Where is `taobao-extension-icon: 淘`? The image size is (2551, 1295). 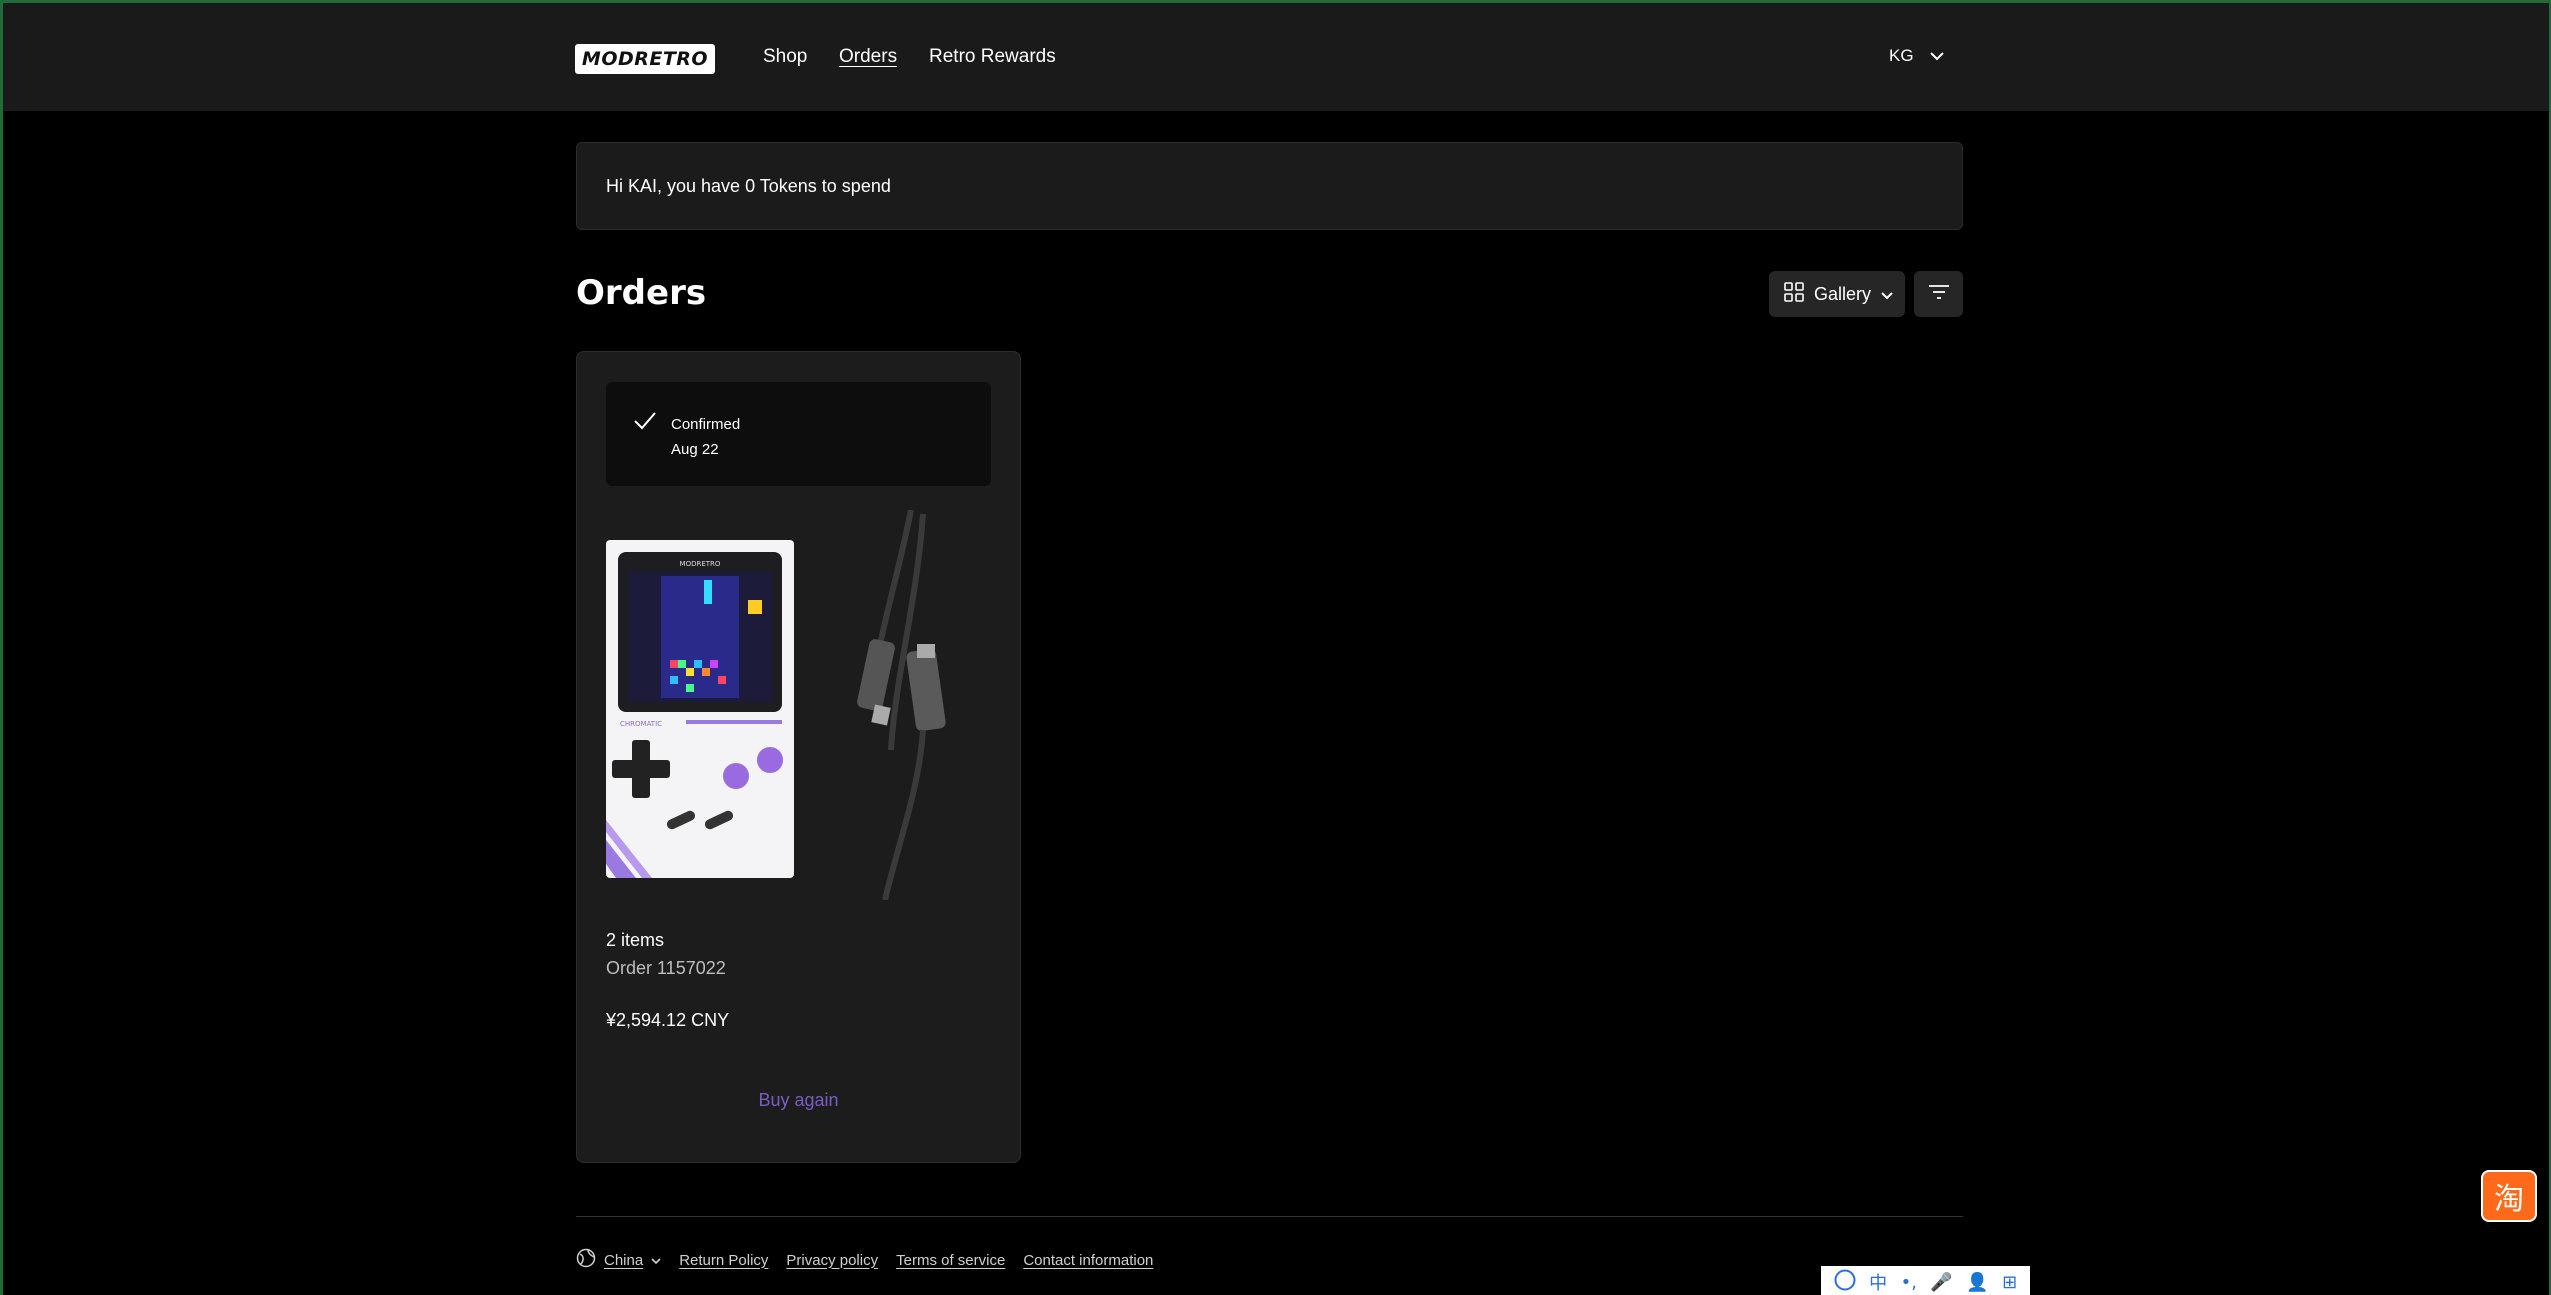 taobao-extension-icon: 淘 is located at coordinates (2509, 1196).